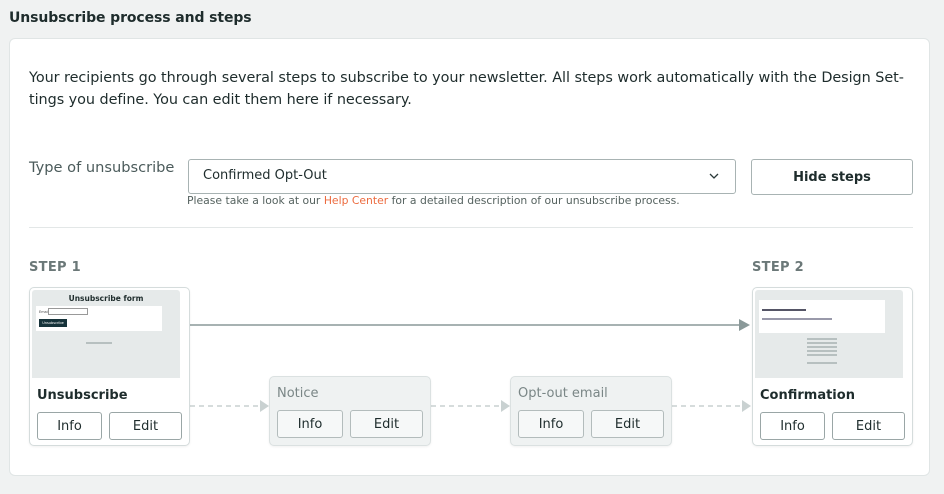  What do you see at coordinates (714, 176) in the screenshot?
I see `chevron-down-icon` at bounding box center [714, 176].